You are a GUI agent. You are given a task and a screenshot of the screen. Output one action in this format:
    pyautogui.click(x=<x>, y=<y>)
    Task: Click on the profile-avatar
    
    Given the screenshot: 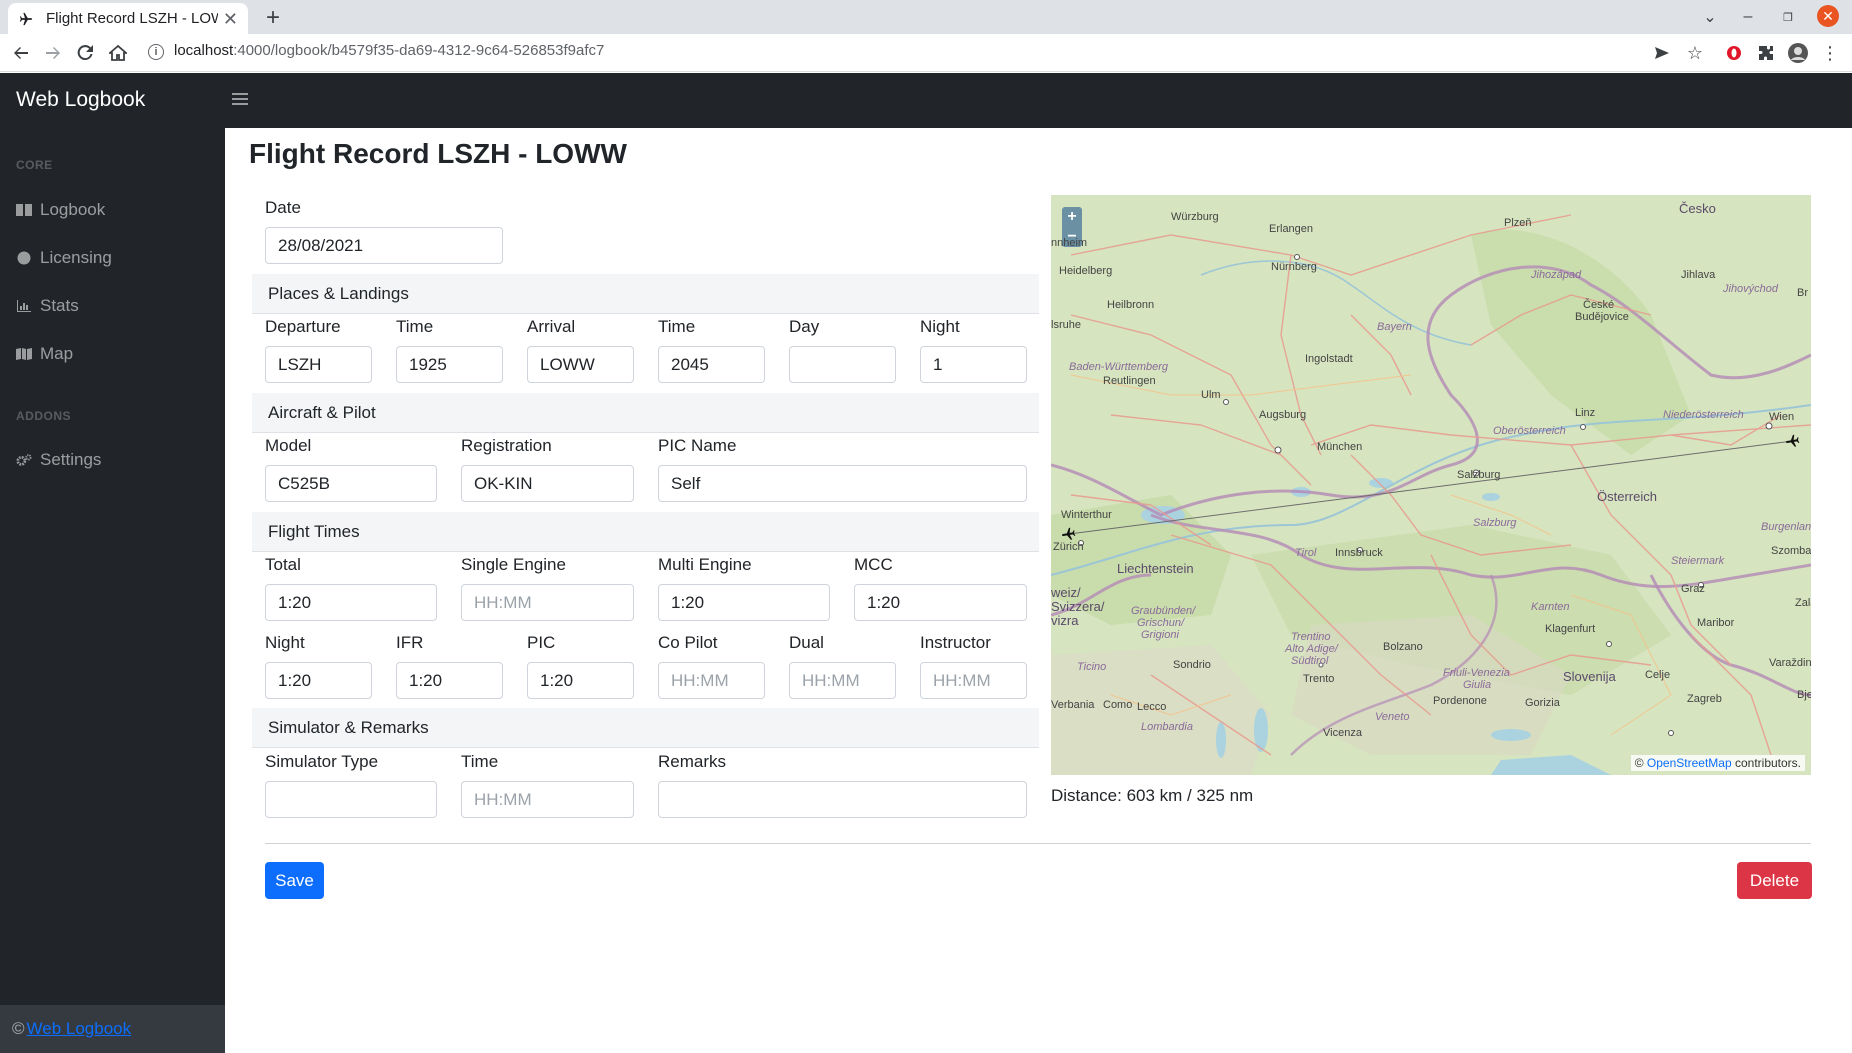 What is the action you would take?
    pyautogui.click(x=1798, y=53)
    